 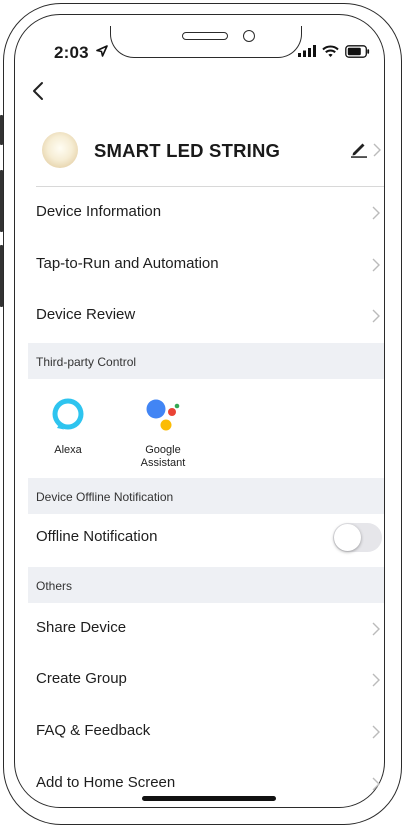 What do you see at coordinates (209, 798) in the screenshot?
I see `home-indicator` at bounding box center [209, 798].